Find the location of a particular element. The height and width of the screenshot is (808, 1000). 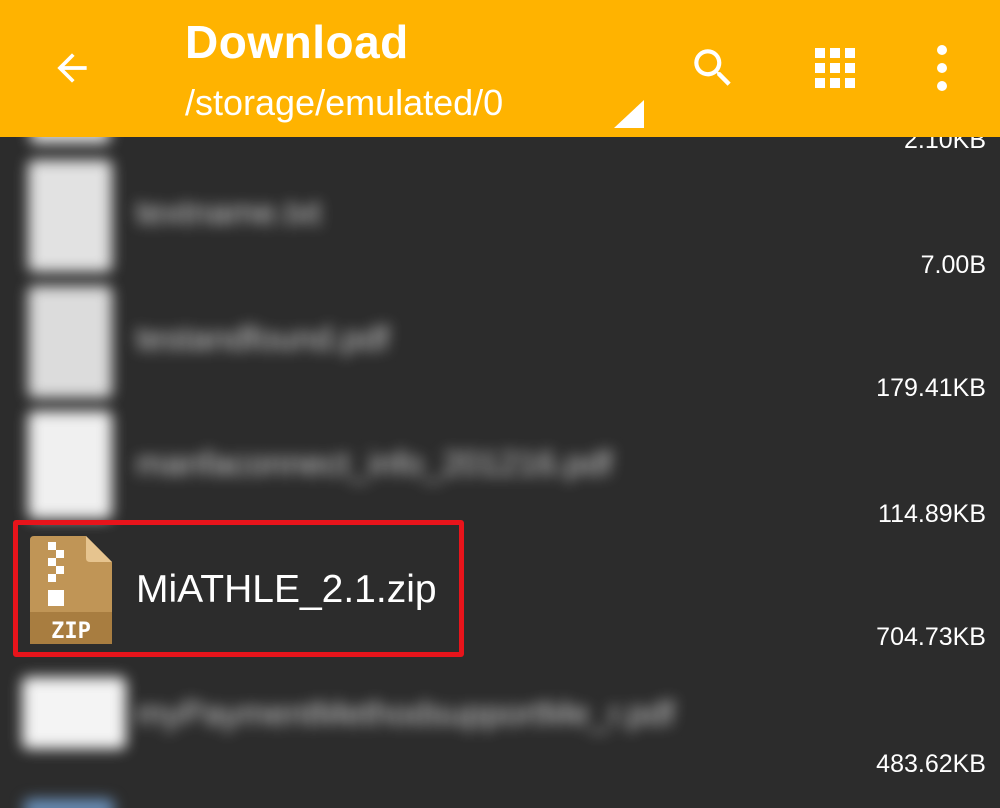

view-toggle-button is located at coordinates (835, 68).